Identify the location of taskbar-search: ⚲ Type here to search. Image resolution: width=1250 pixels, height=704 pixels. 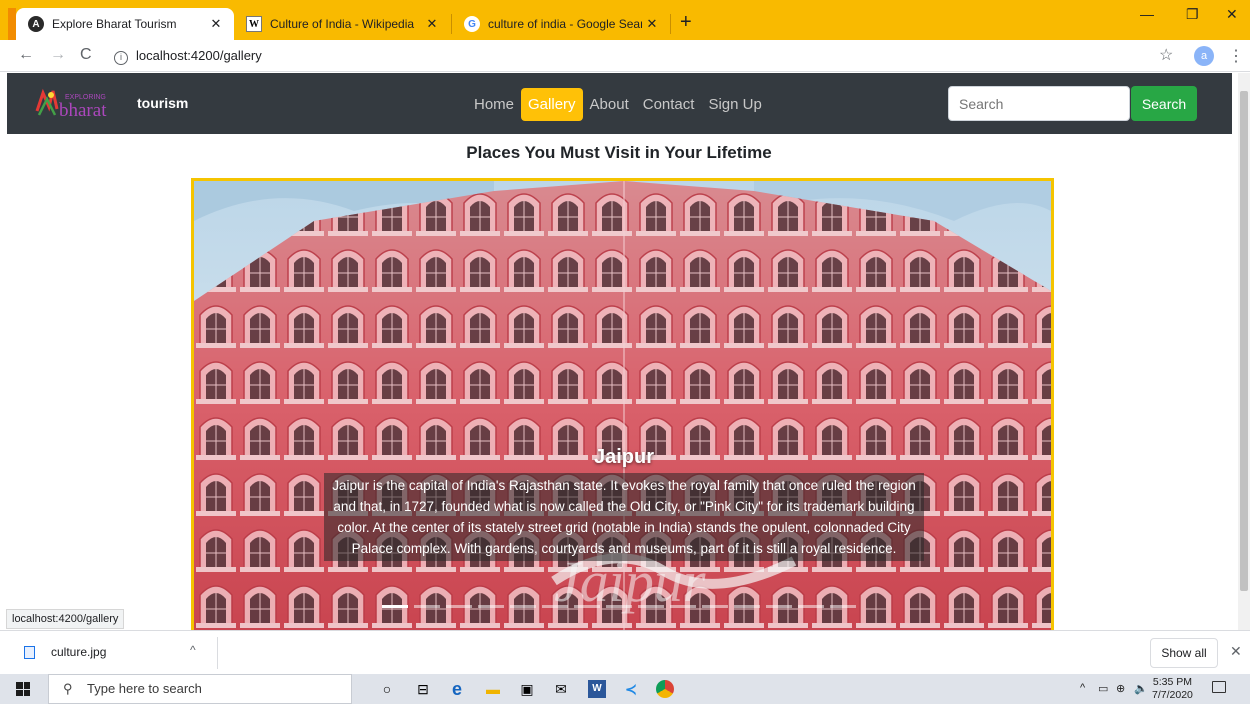
(200, 689).